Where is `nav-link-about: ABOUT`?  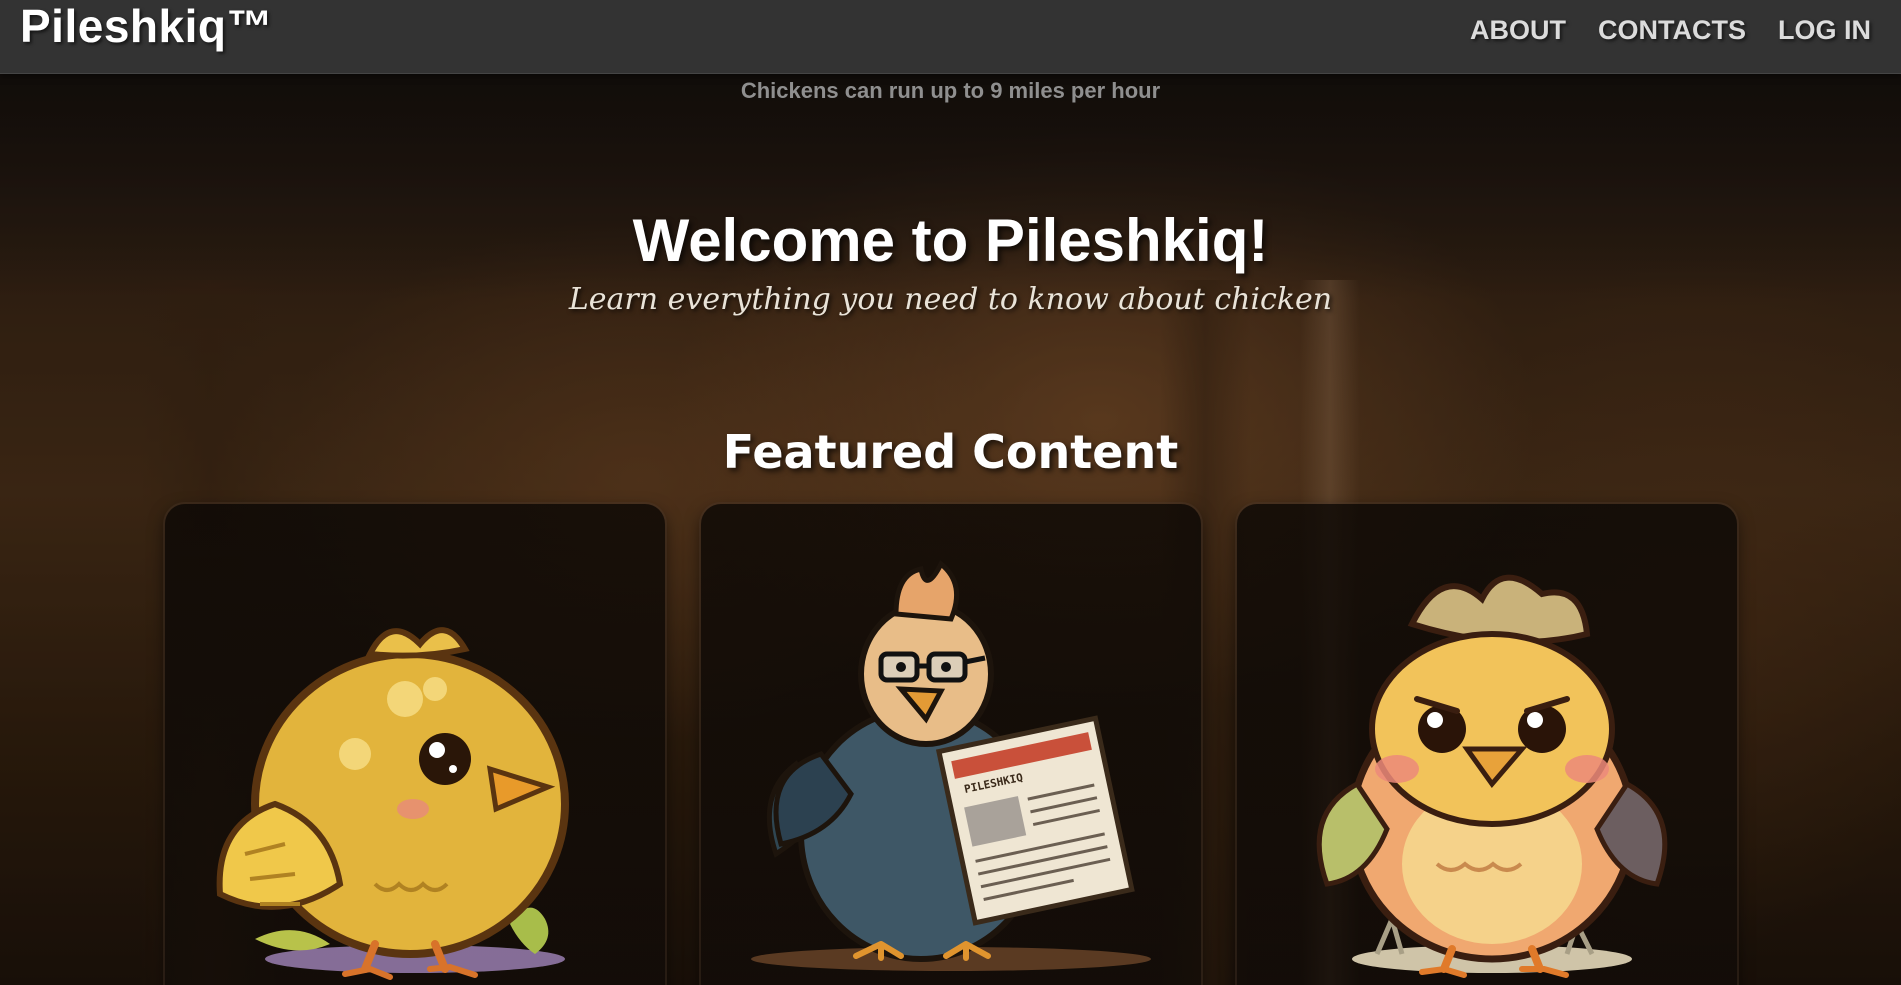 nav-link-about: ABOUT is located at coordinates (1518, 30).